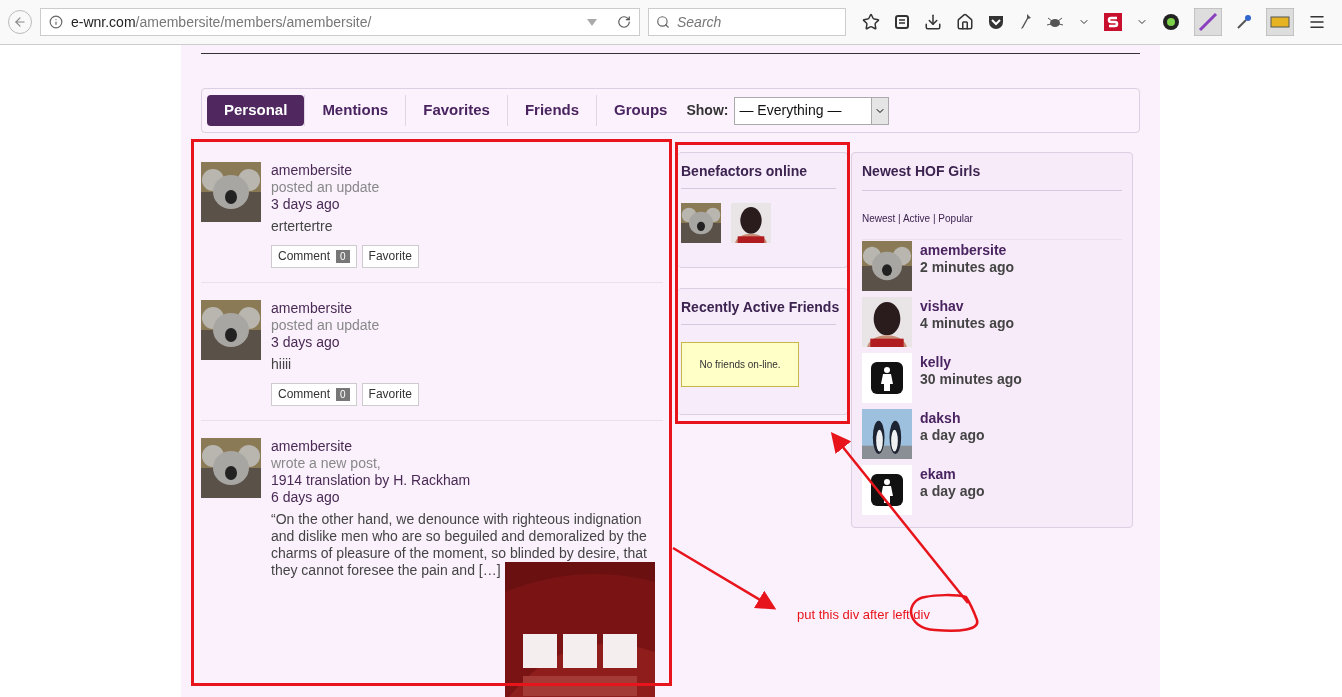 The image size is (1342, 697). I want to click on download-icon, so click(933, 22).